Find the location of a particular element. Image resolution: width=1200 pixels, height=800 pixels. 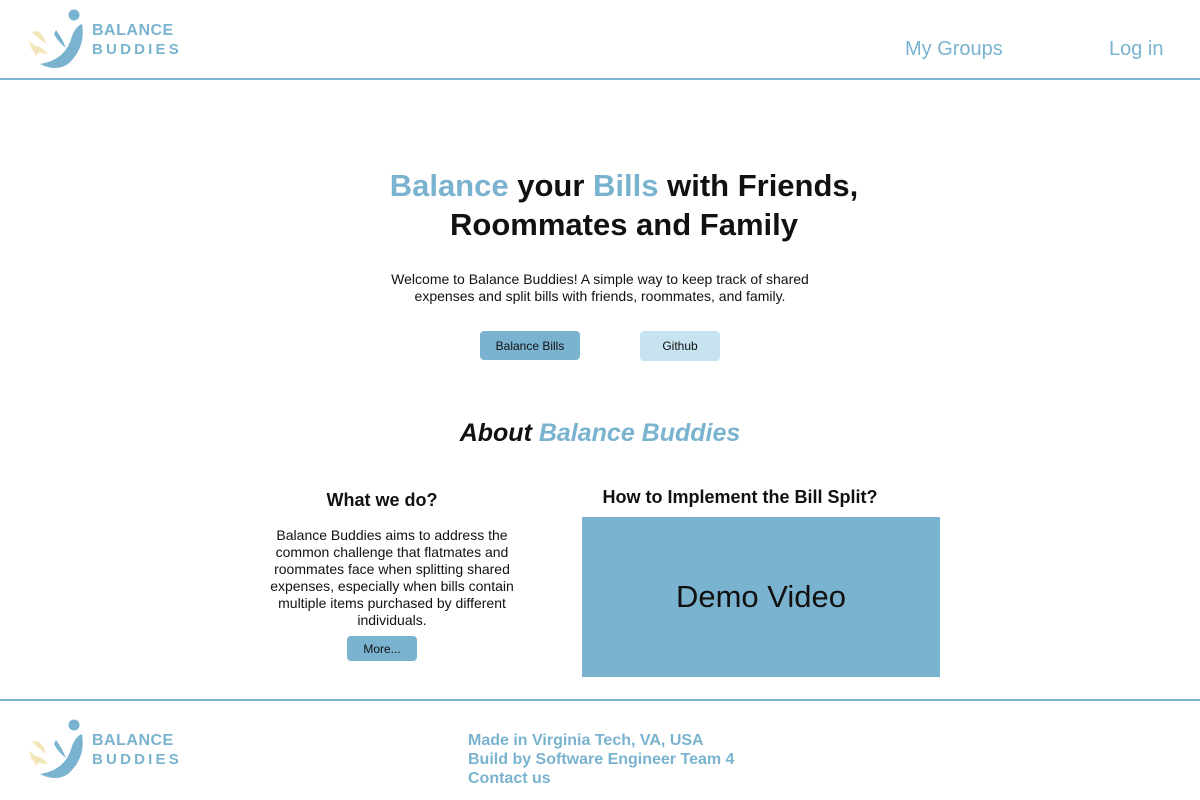

about-title-brand: Balance Buddies is located at coordinates (639, 433).